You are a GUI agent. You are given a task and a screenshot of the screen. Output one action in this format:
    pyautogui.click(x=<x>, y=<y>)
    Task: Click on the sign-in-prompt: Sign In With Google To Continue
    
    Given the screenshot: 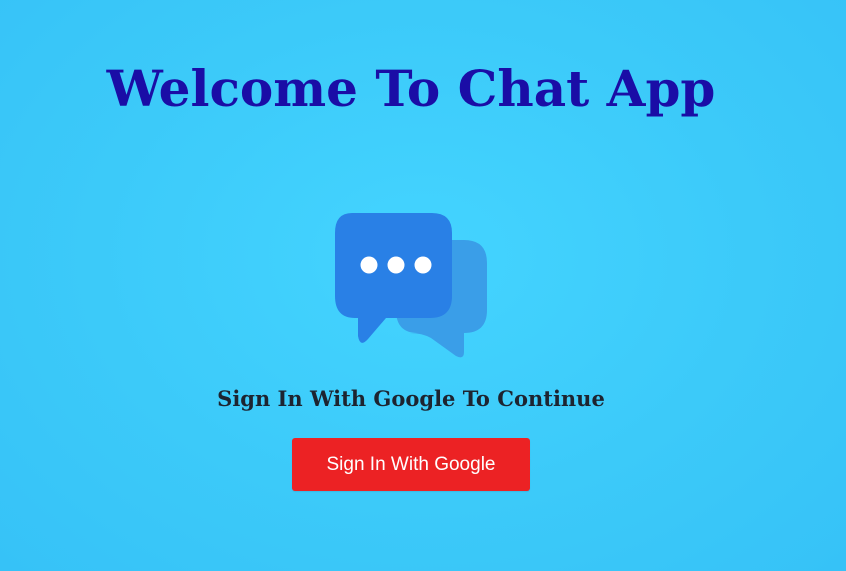 What is the action you would take?
    pyautogui.click(x=411, y=398)
    